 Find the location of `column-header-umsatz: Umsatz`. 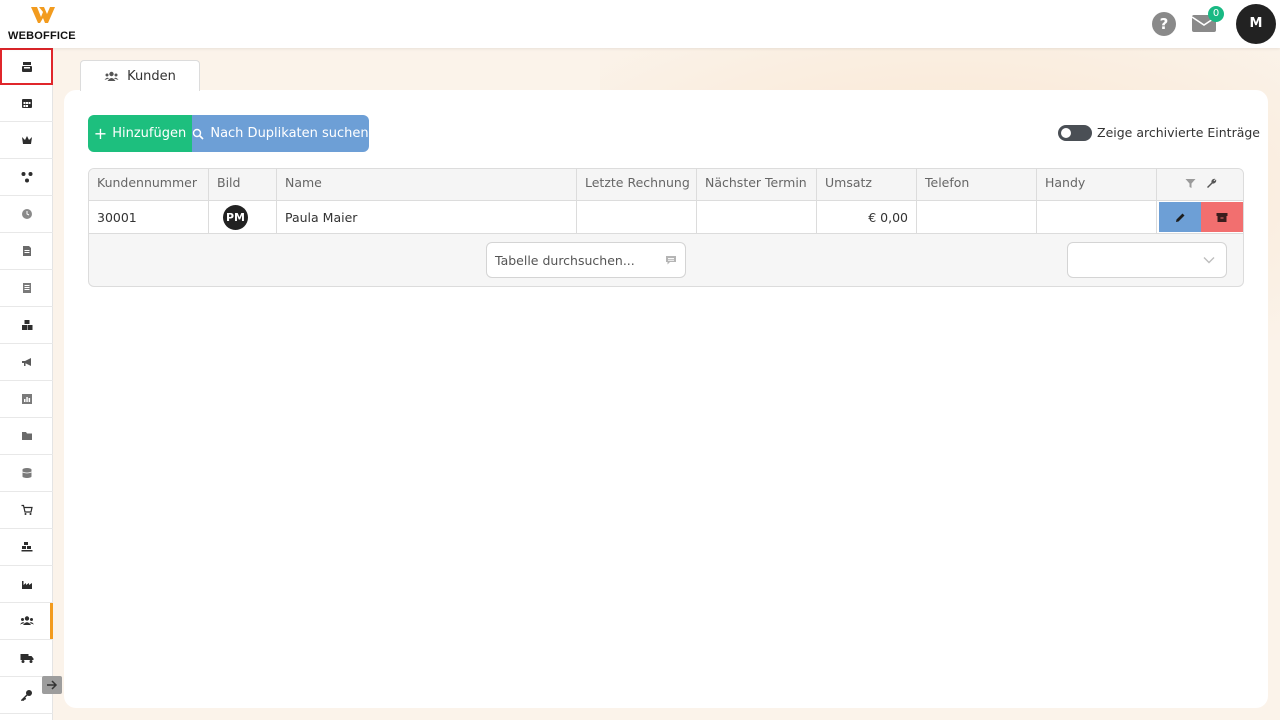

column-header-umsatz: Umsatz is located at coordinates (867, 184).